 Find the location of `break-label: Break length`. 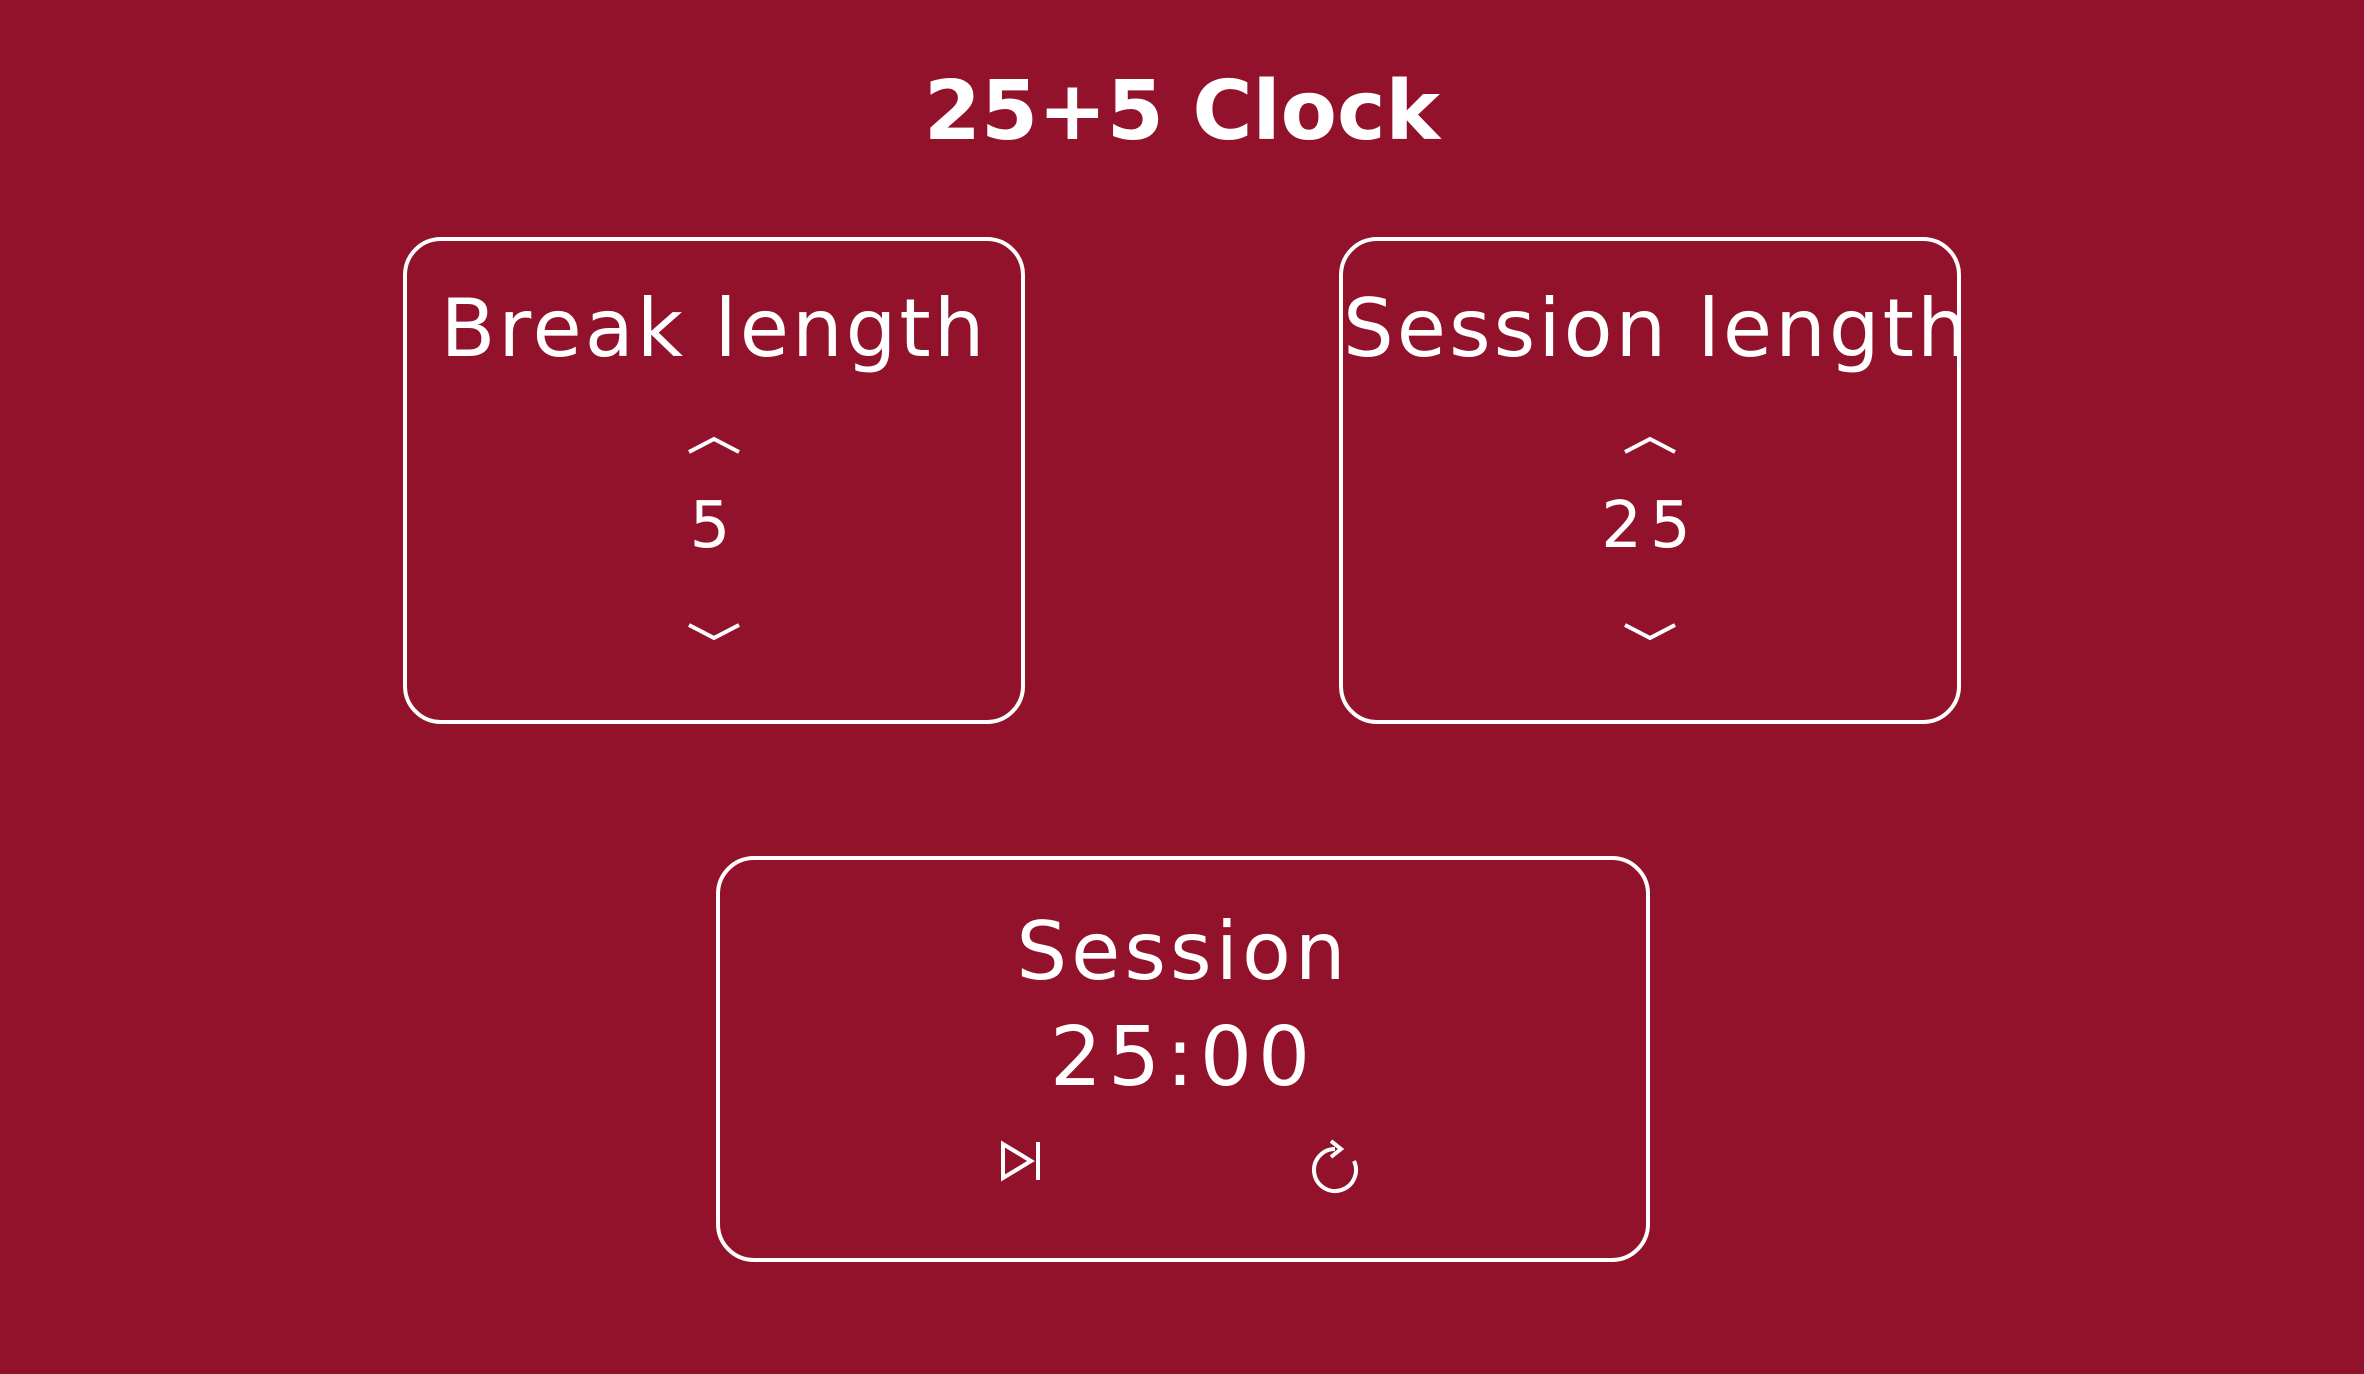

break-label: Break length is located at coordinates (714, 328).